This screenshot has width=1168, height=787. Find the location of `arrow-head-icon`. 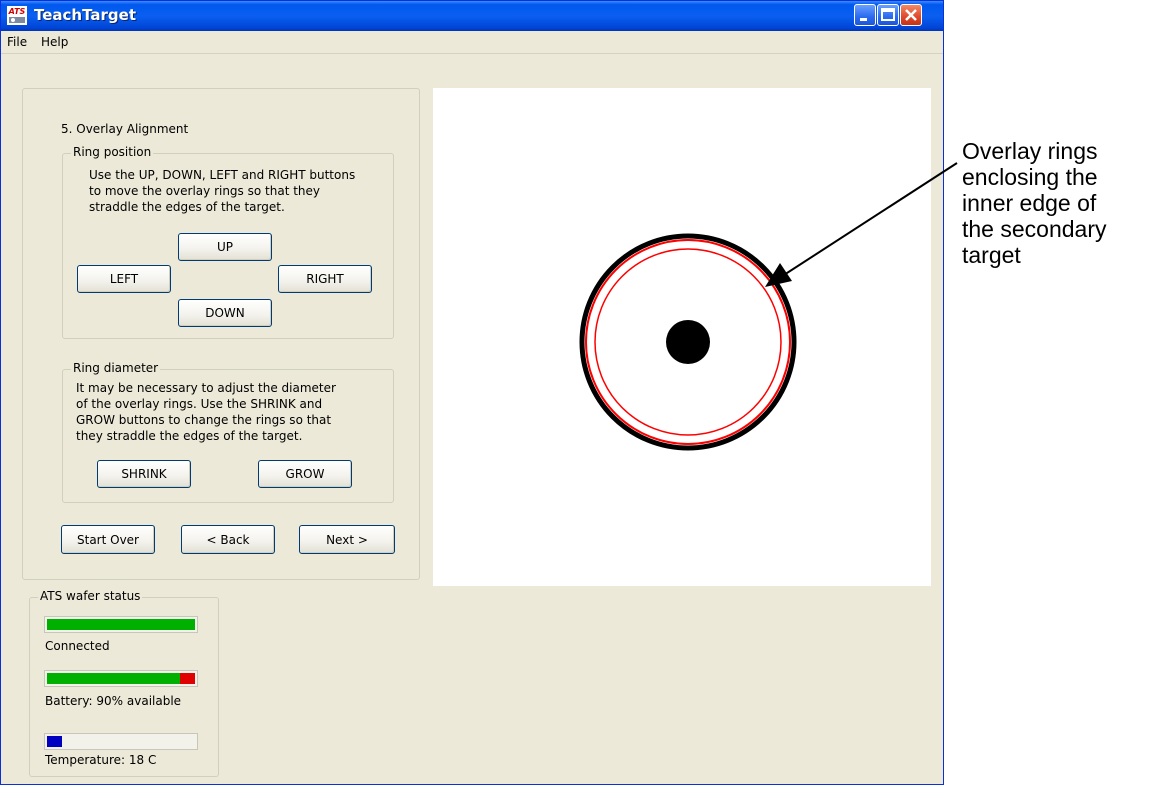

arrow-head-icon is located at coordinates (778, 275).